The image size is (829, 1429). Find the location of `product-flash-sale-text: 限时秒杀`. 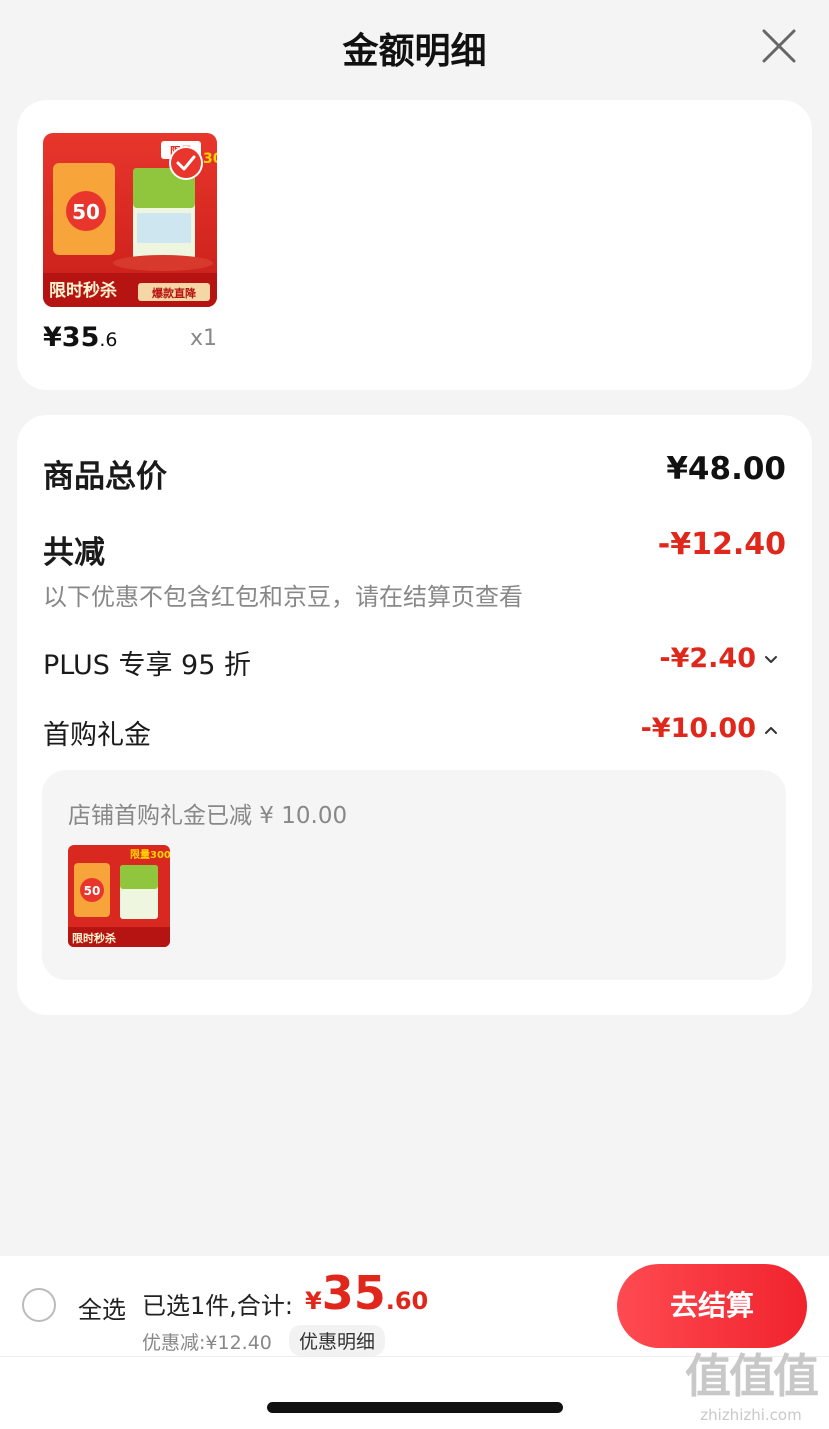

product-flash-sale-text: 限时秒杀 is located at coordinates (83, 290).